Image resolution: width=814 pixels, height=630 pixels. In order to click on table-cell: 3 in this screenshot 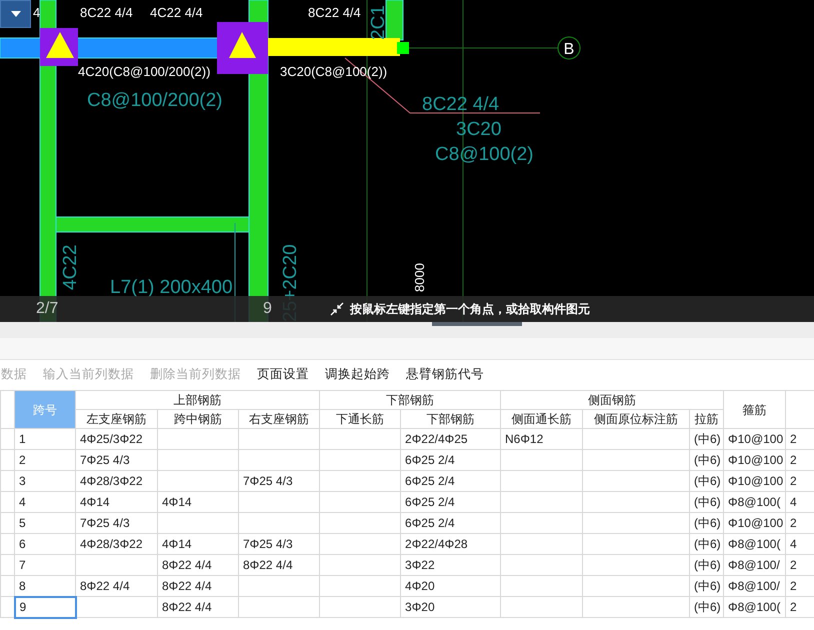, I will do `click(45, 481)`.